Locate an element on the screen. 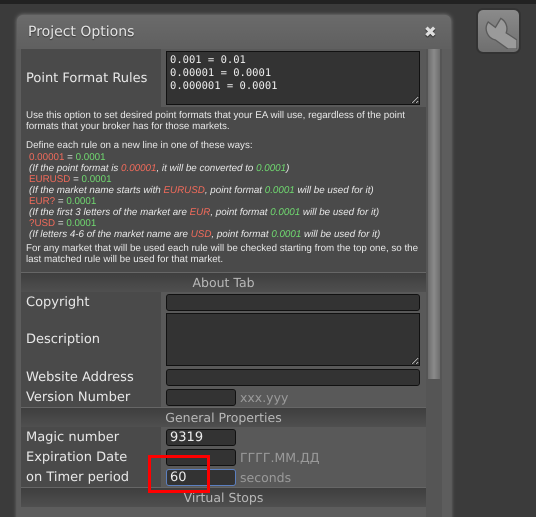  field-label: Expiration Date is located at coordinates (76, 457).